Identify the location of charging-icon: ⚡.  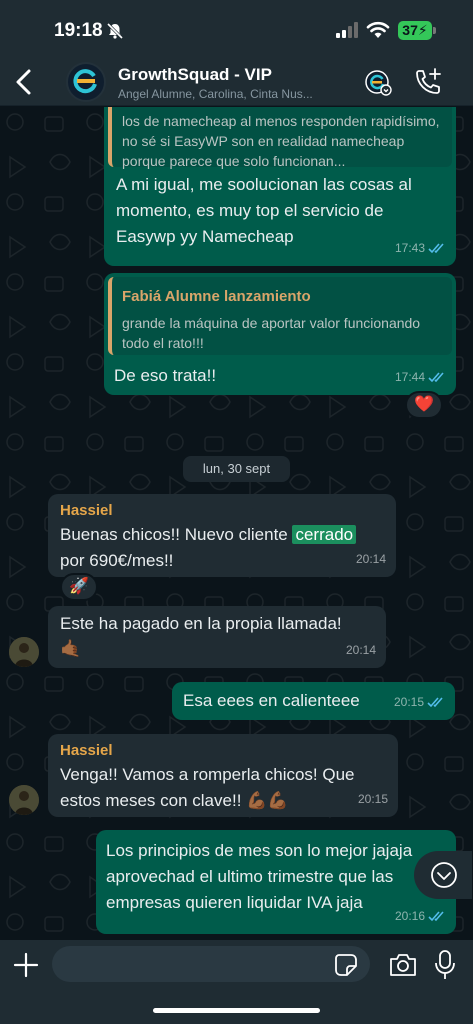
(422, 30).